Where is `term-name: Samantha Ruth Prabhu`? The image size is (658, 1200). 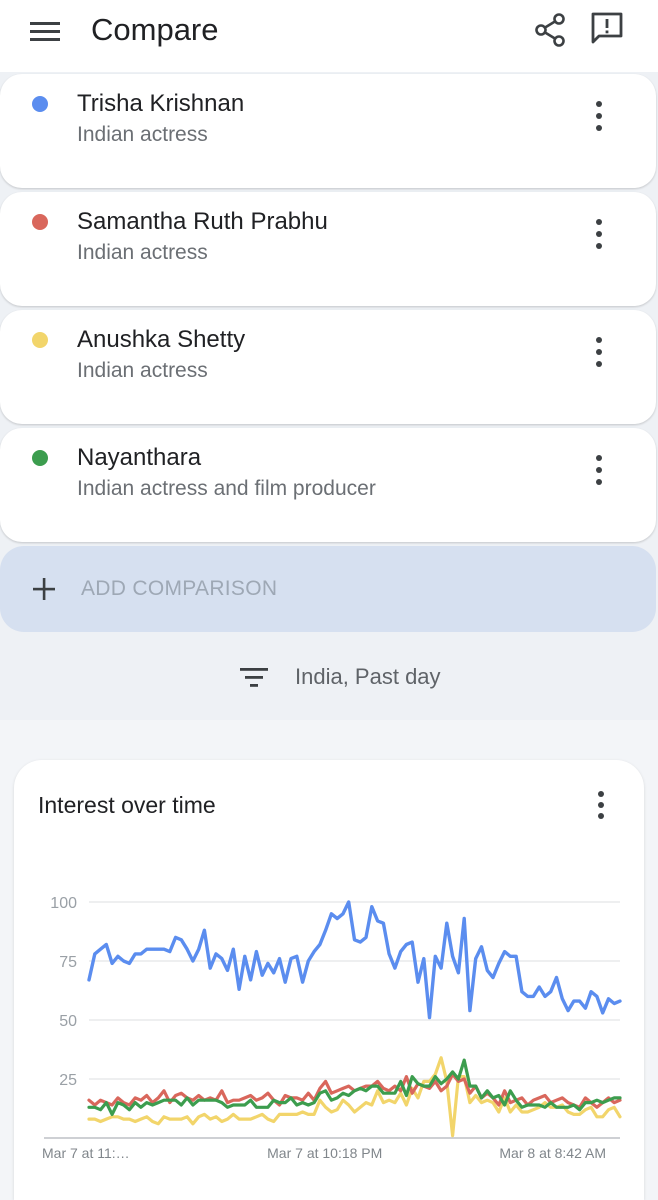
term-name: Samantha Ruth Prabhu is located at coordinates (202, 221).